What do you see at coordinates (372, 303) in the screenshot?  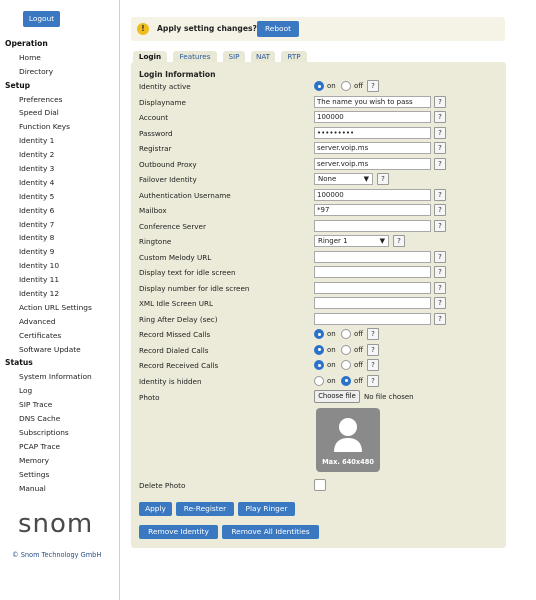 I see `xml-idle-url-input` at bounding box center [372, 303].